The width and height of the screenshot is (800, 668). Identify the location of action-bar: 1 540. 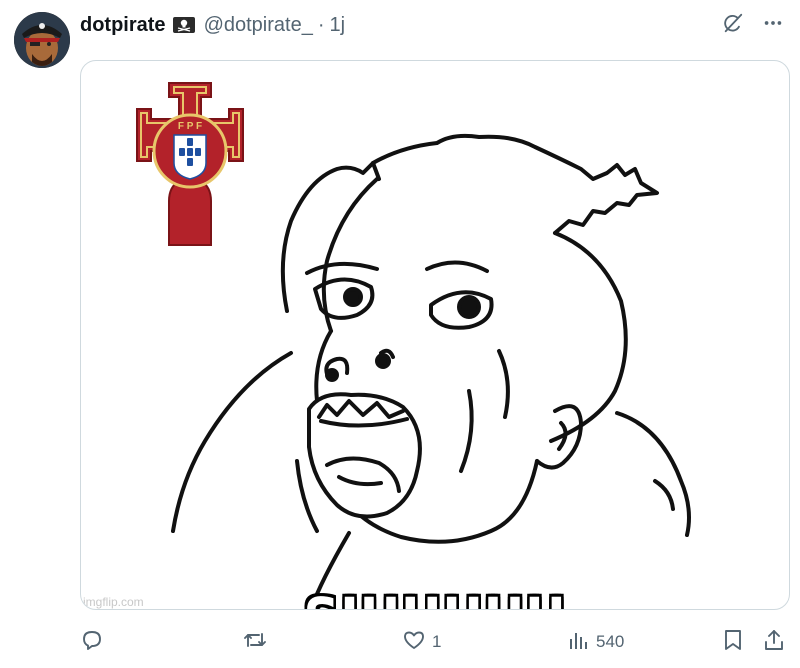
(434, 642).